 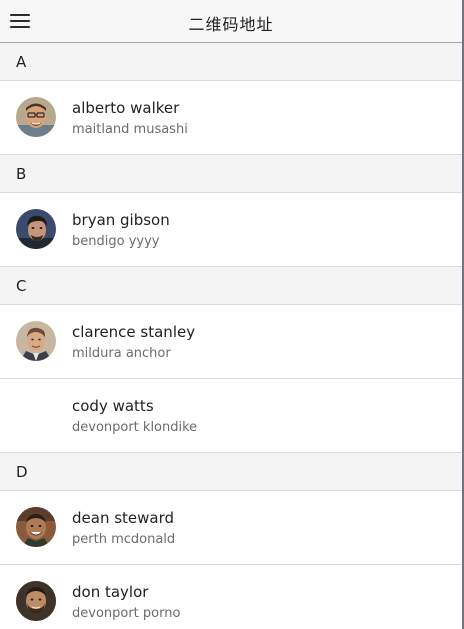 What do you see at coordinates (123, 518) in the screenshot?
I see `contact-name: dean steward` at bounding box center [123, 518].